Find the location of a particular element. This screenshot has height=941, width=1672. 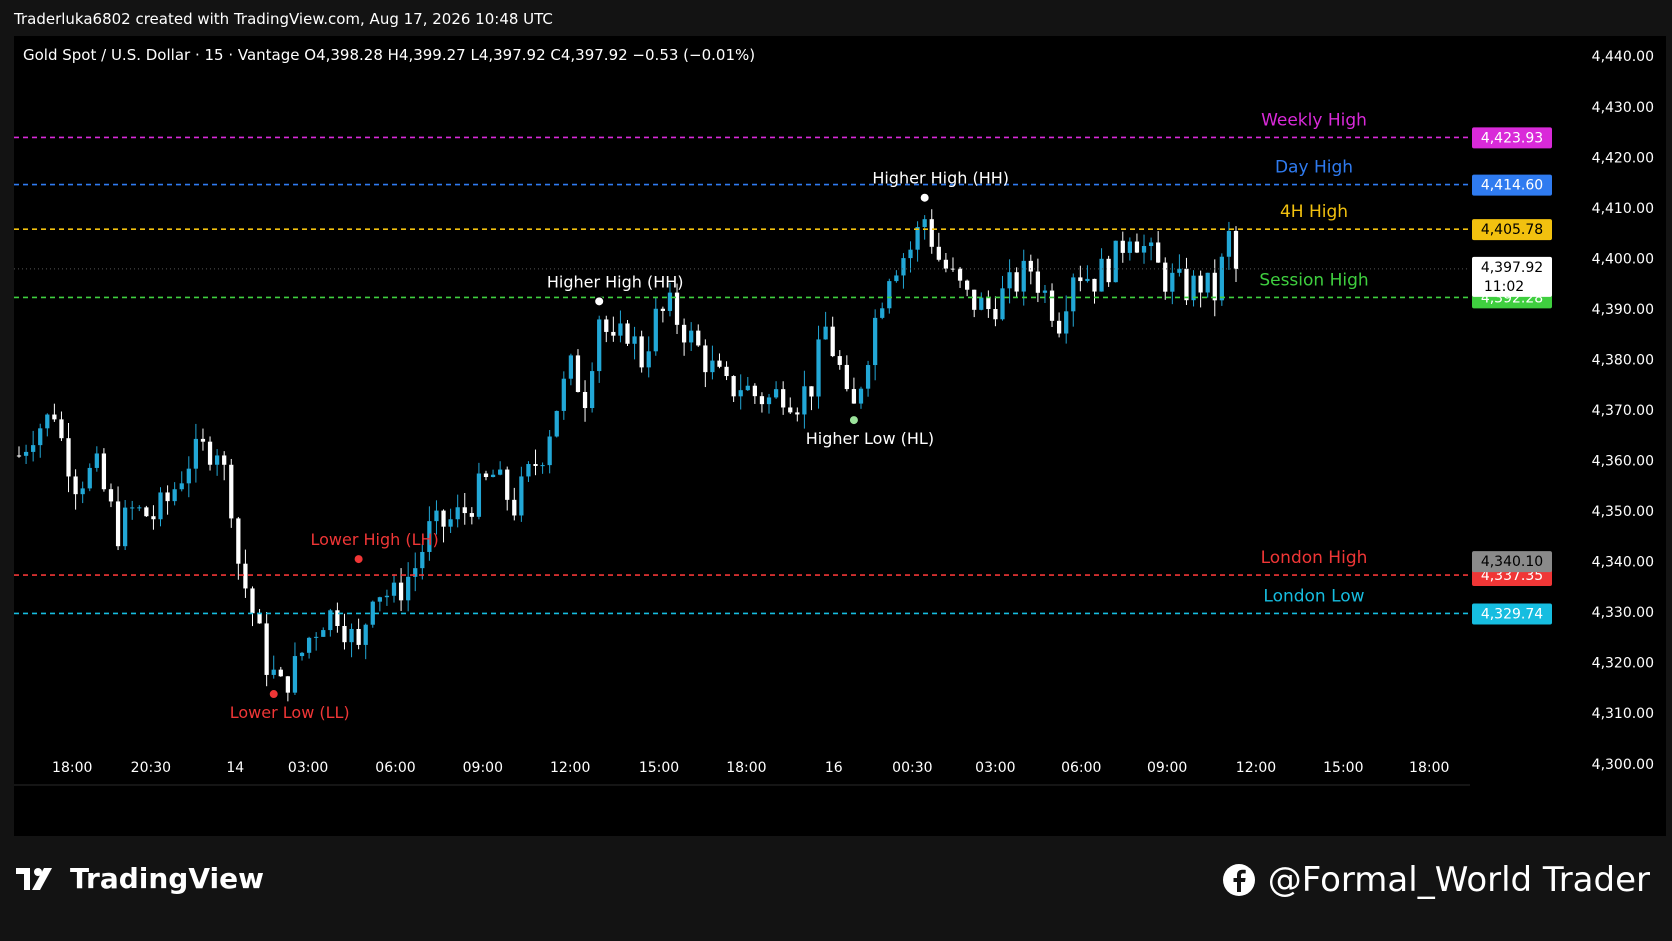

x-tick-label: 06:00 is located at coordinates (395, 768).